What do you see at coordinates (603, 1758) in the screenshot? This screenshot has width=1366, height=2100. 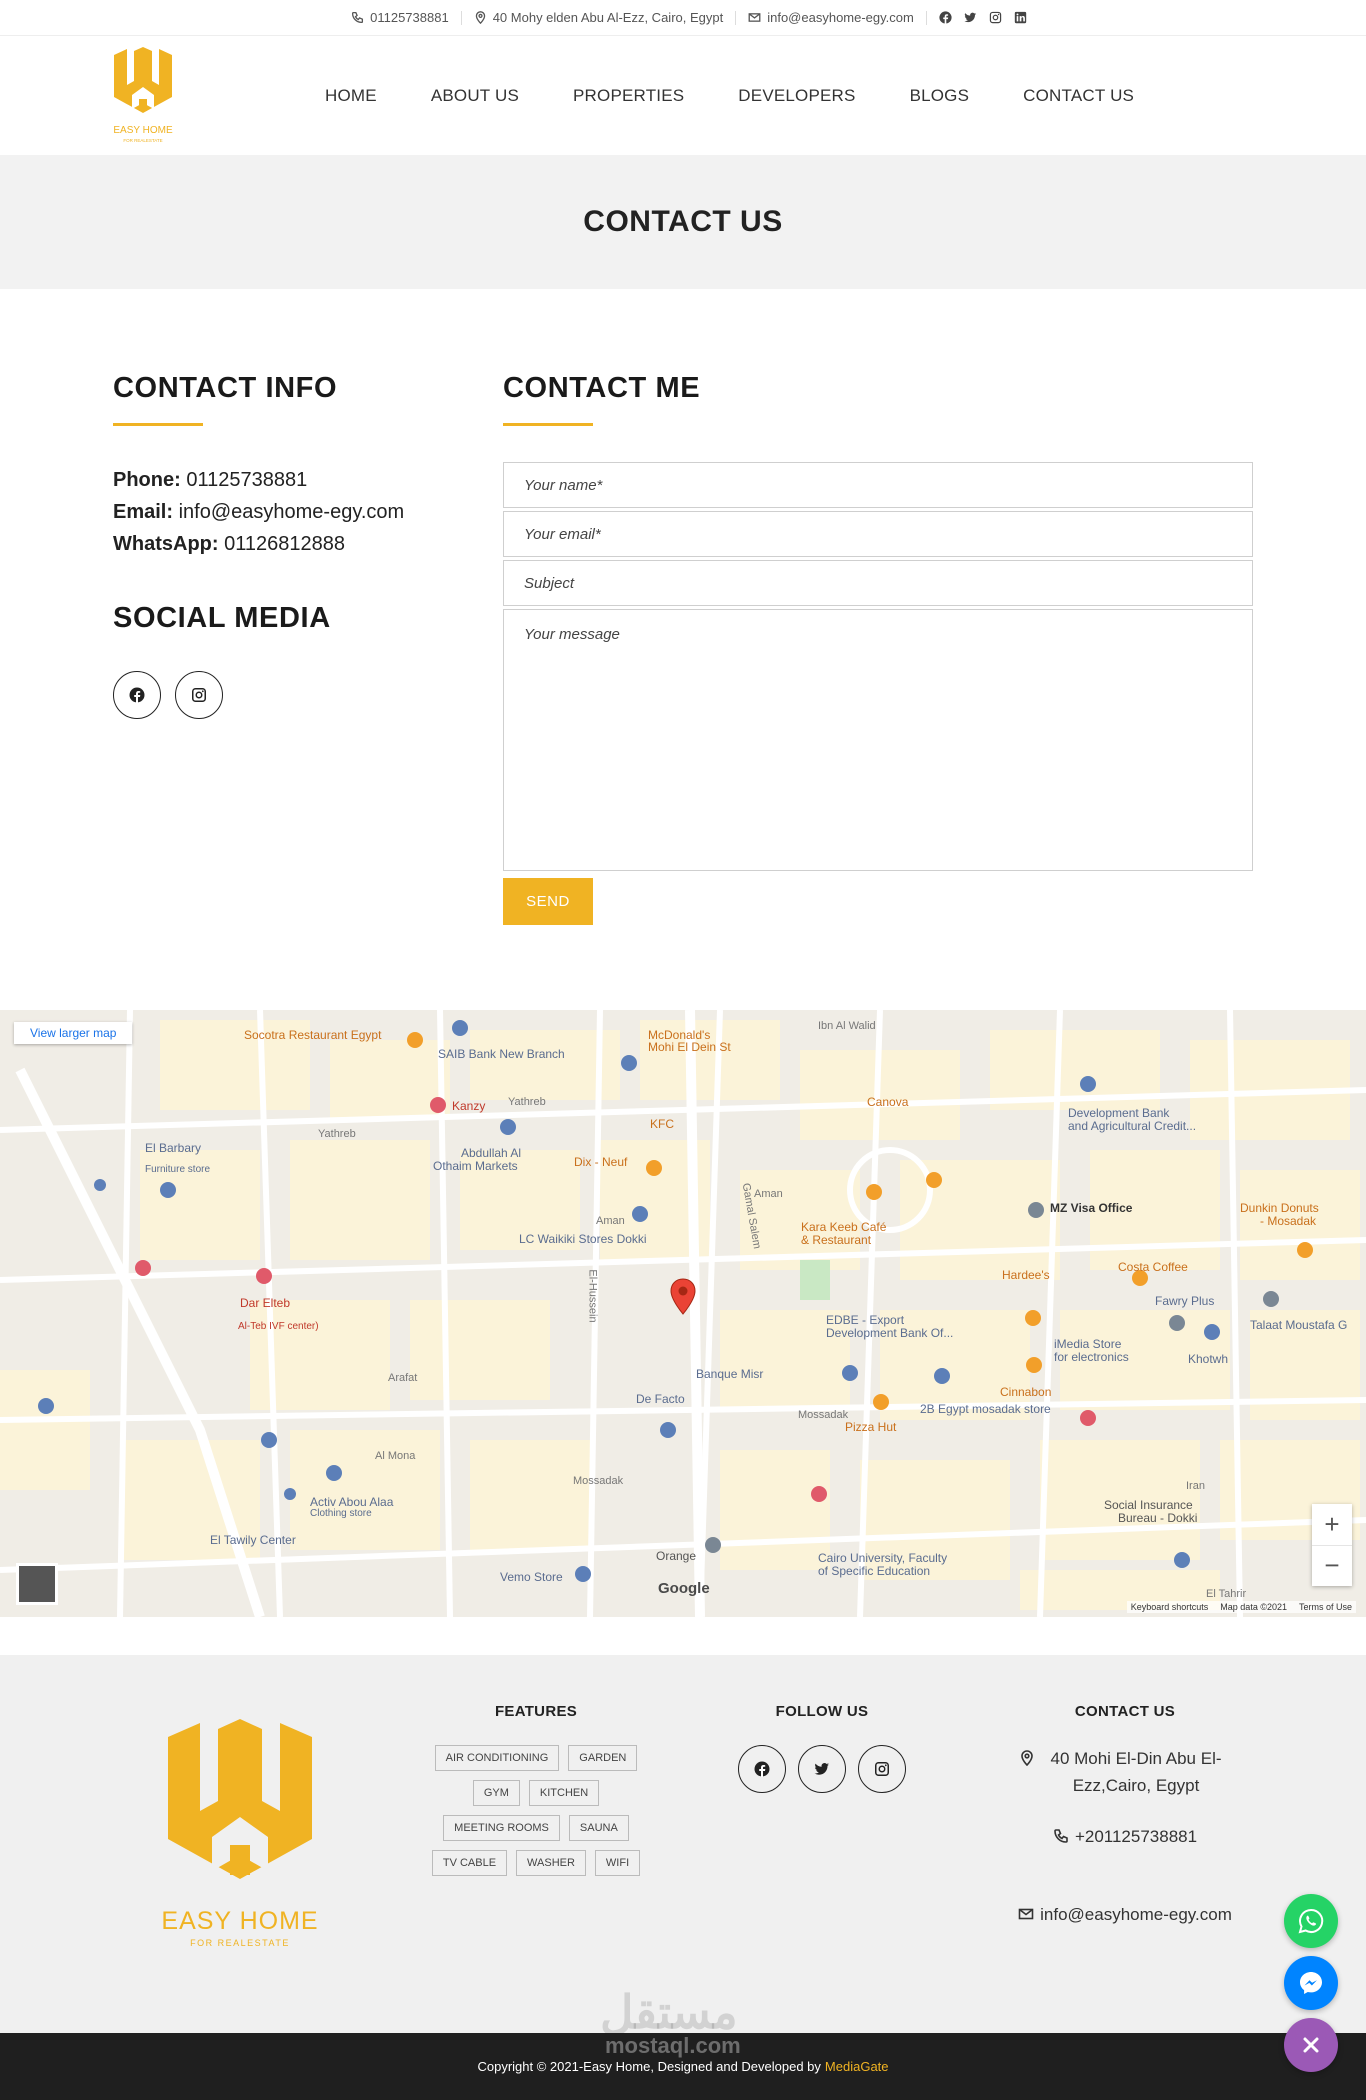 I see `feature-tag: GARDEN` at bounding box center [603, 1758].